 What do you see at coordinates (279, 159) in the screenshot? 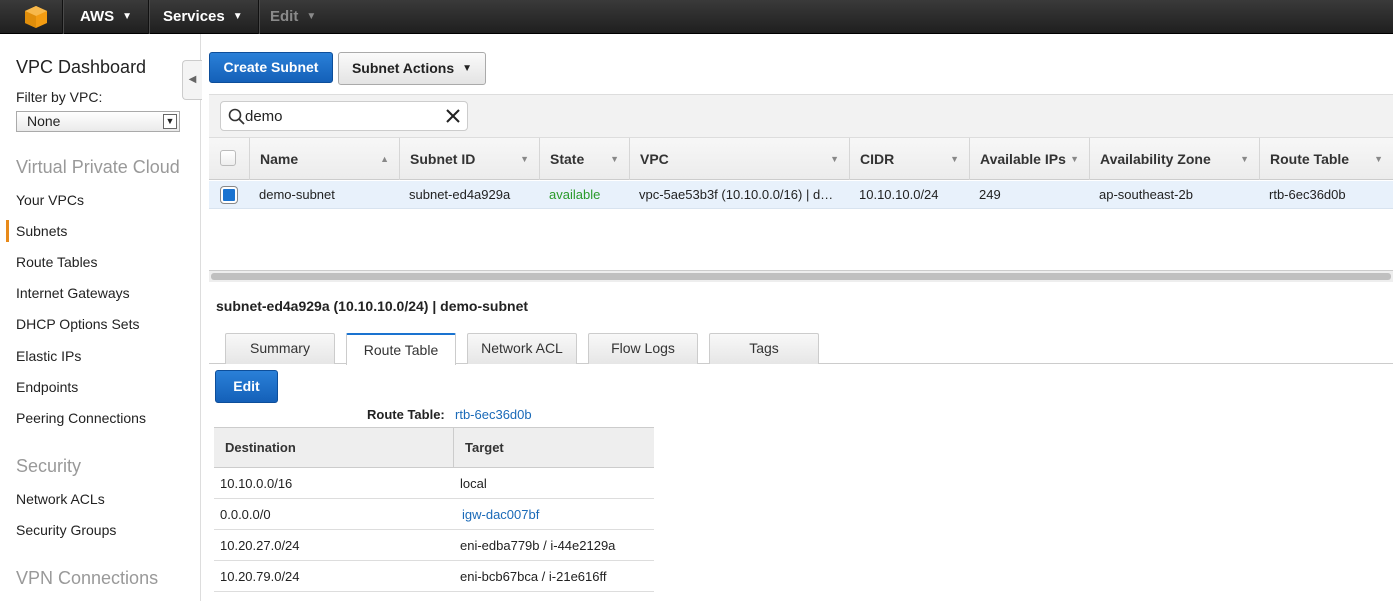
I see `column-header-name-label: Name` at bounding box center [279, 159].